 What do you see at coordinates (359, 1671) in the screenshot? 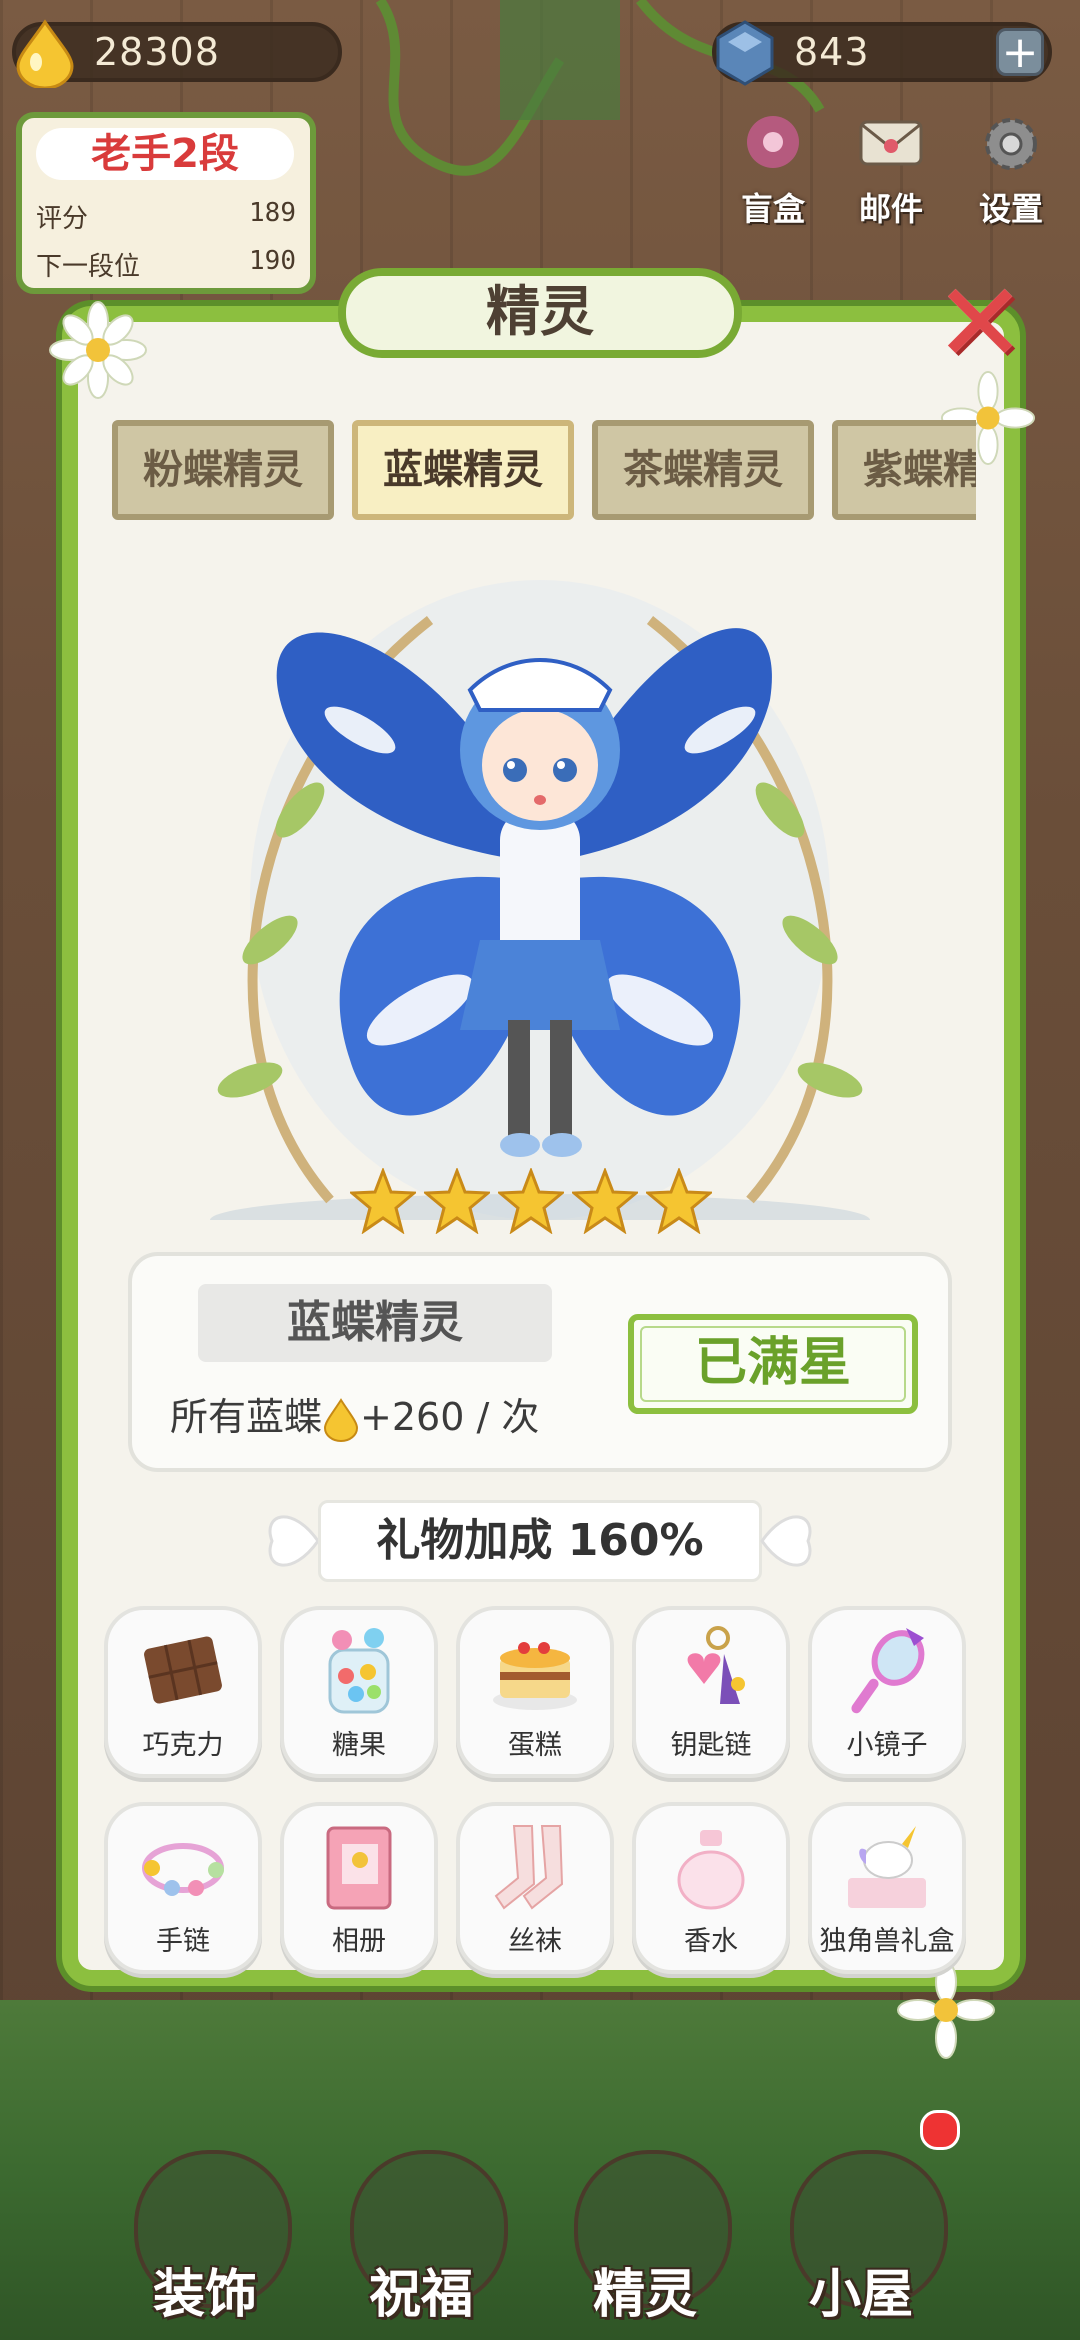
I see `candy-jar-icon` at bounding box center [359, 1671].